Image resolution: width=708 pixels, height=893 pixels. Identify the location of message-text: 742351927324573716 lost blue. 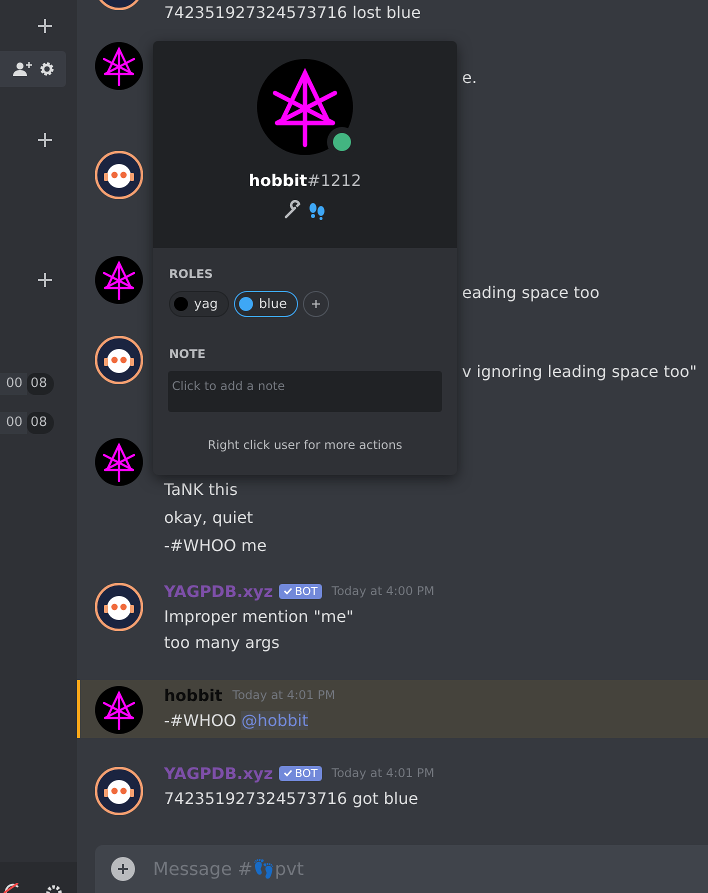
(292, 13).